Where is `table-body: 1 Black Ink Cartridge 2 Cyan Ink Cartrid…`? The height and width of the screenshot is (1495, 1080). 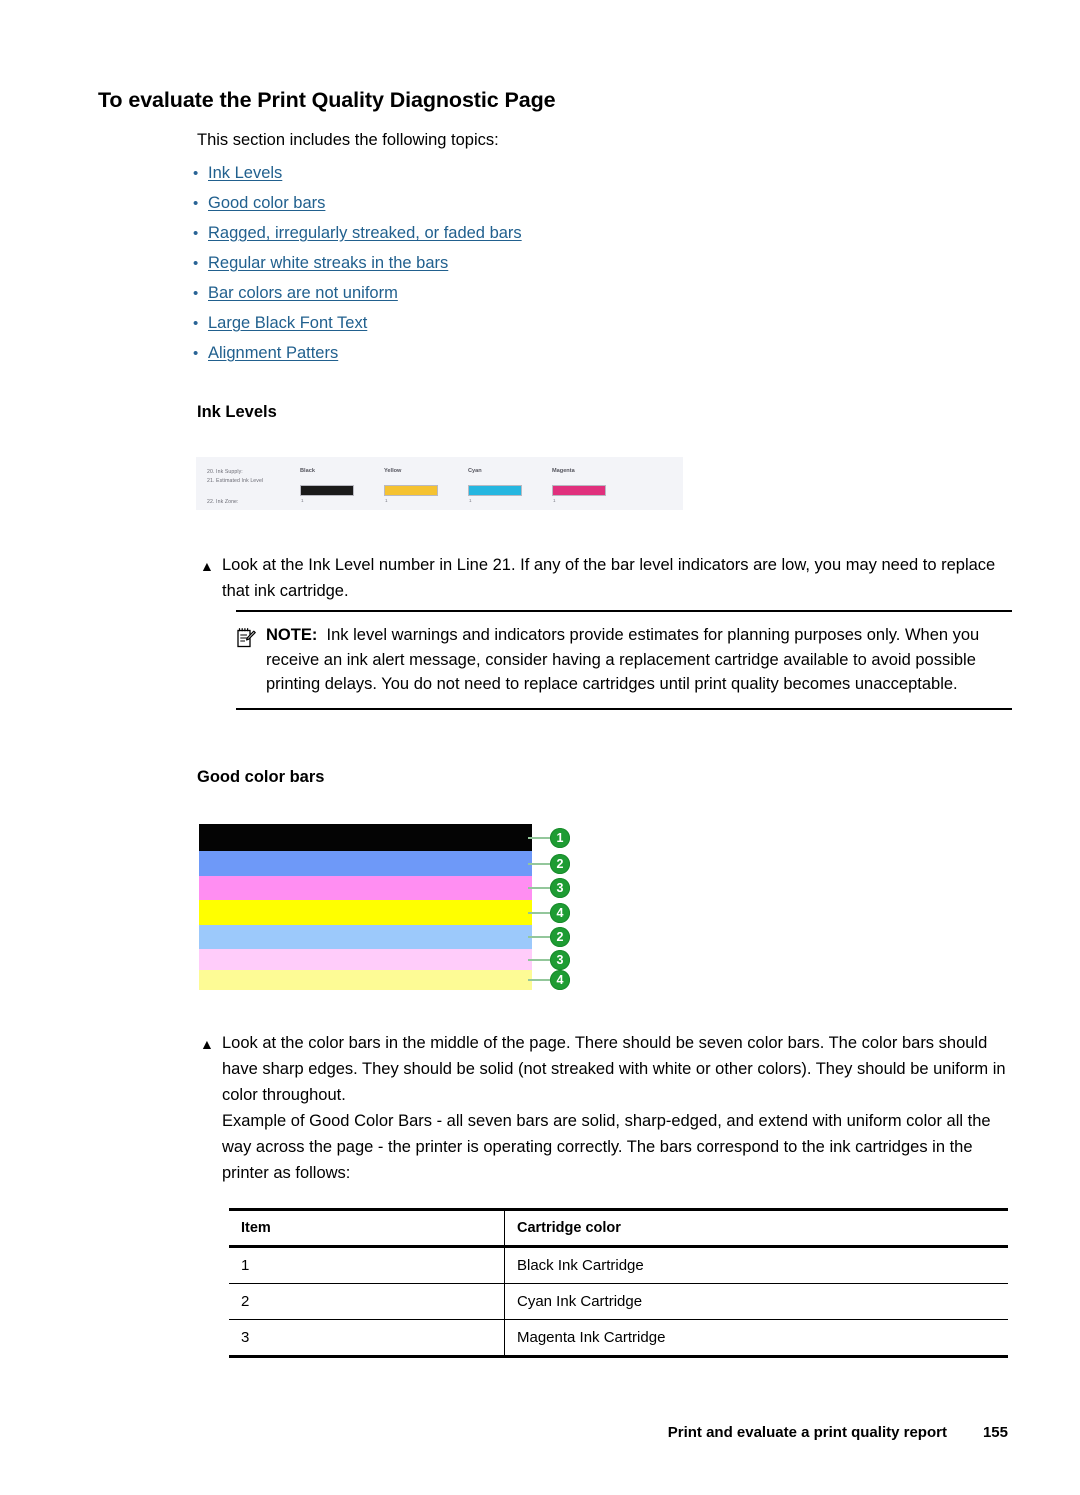
table-body: 1 Black Ink Cartridge 2 Cyan Ink Cartrid… is located at coordinates (618, 1301).